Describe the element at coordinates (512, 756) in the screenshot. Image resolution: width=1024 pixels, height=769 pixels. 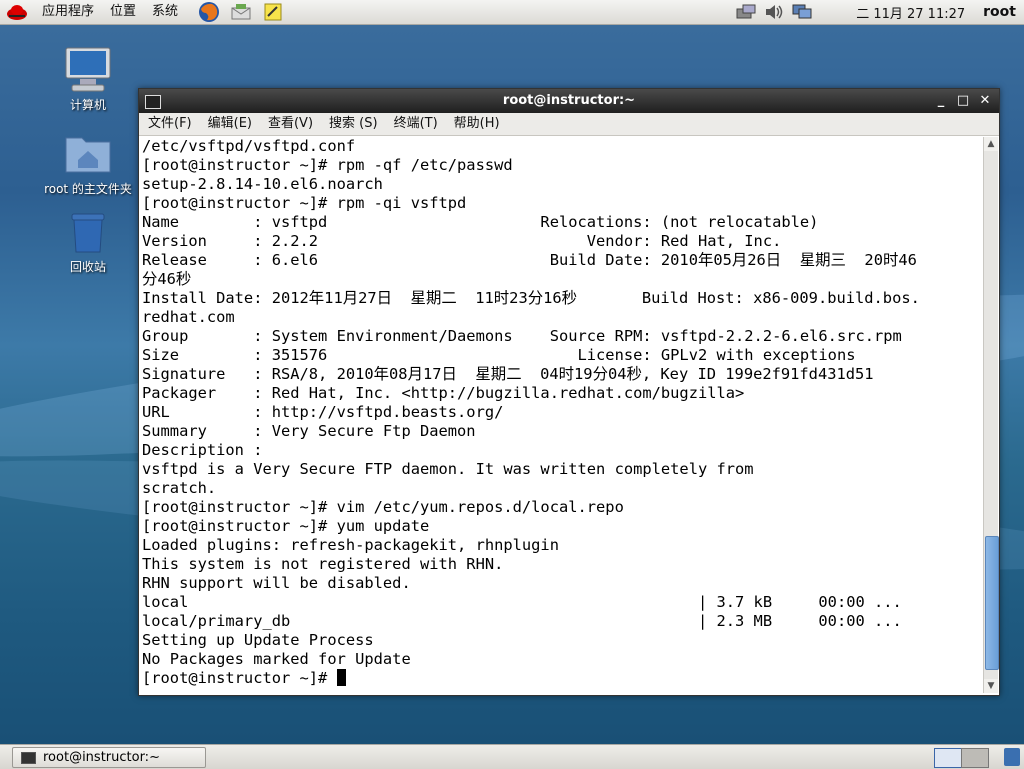
I see `bottom-panel: root@instructor:~` at that location.